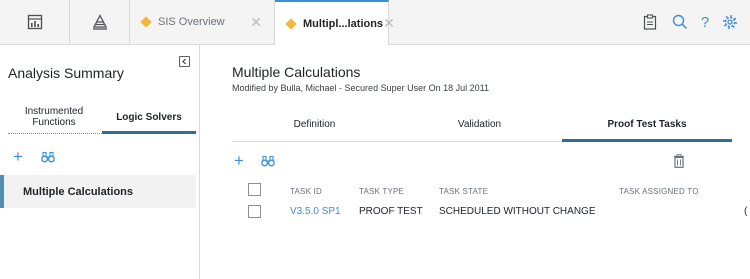 The image size is (750, 279). I want to click on column-header-task-state: TASK STATE, so click(463, 191).